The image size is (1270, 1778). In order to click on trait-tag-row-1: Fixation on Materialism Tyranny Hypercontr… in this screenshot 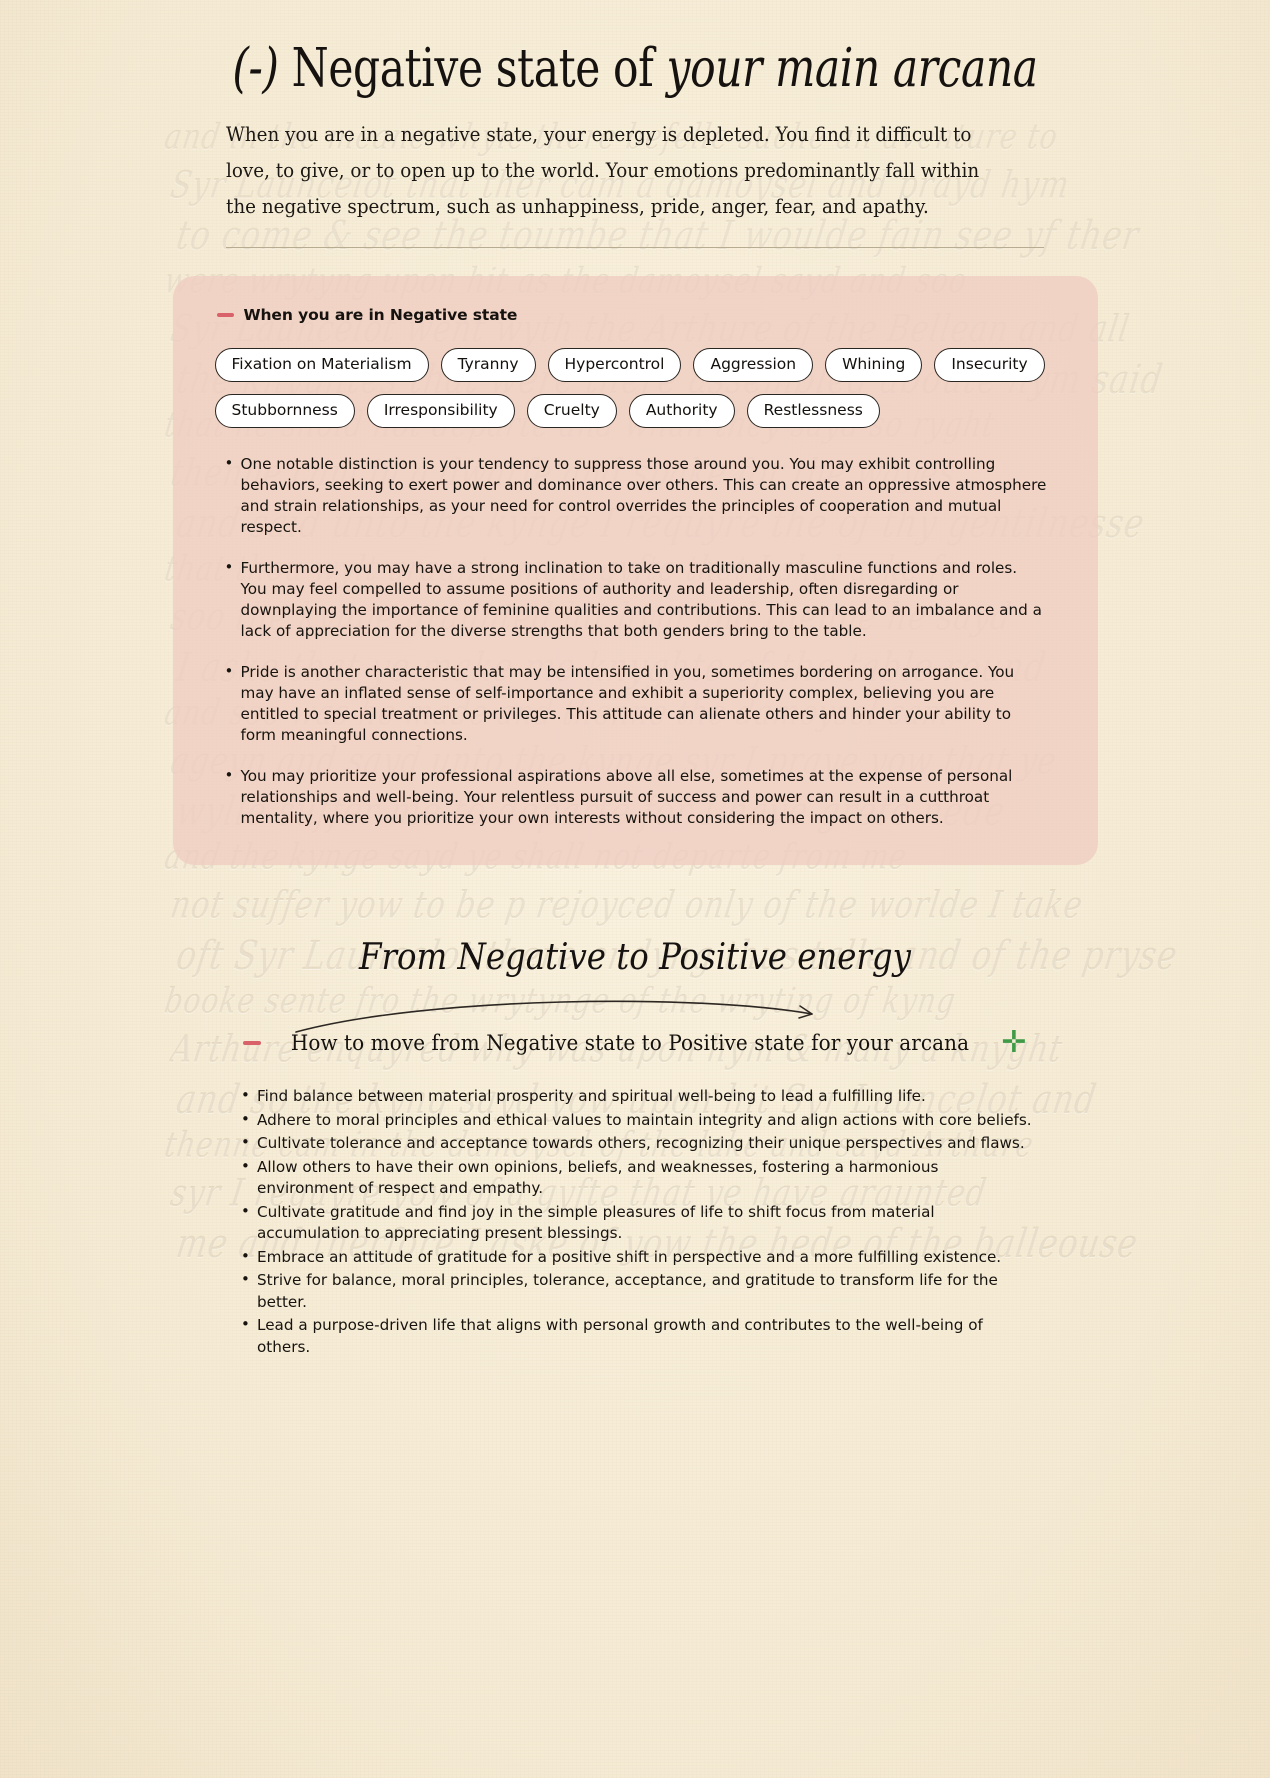, I will do `click(643, 365)`.